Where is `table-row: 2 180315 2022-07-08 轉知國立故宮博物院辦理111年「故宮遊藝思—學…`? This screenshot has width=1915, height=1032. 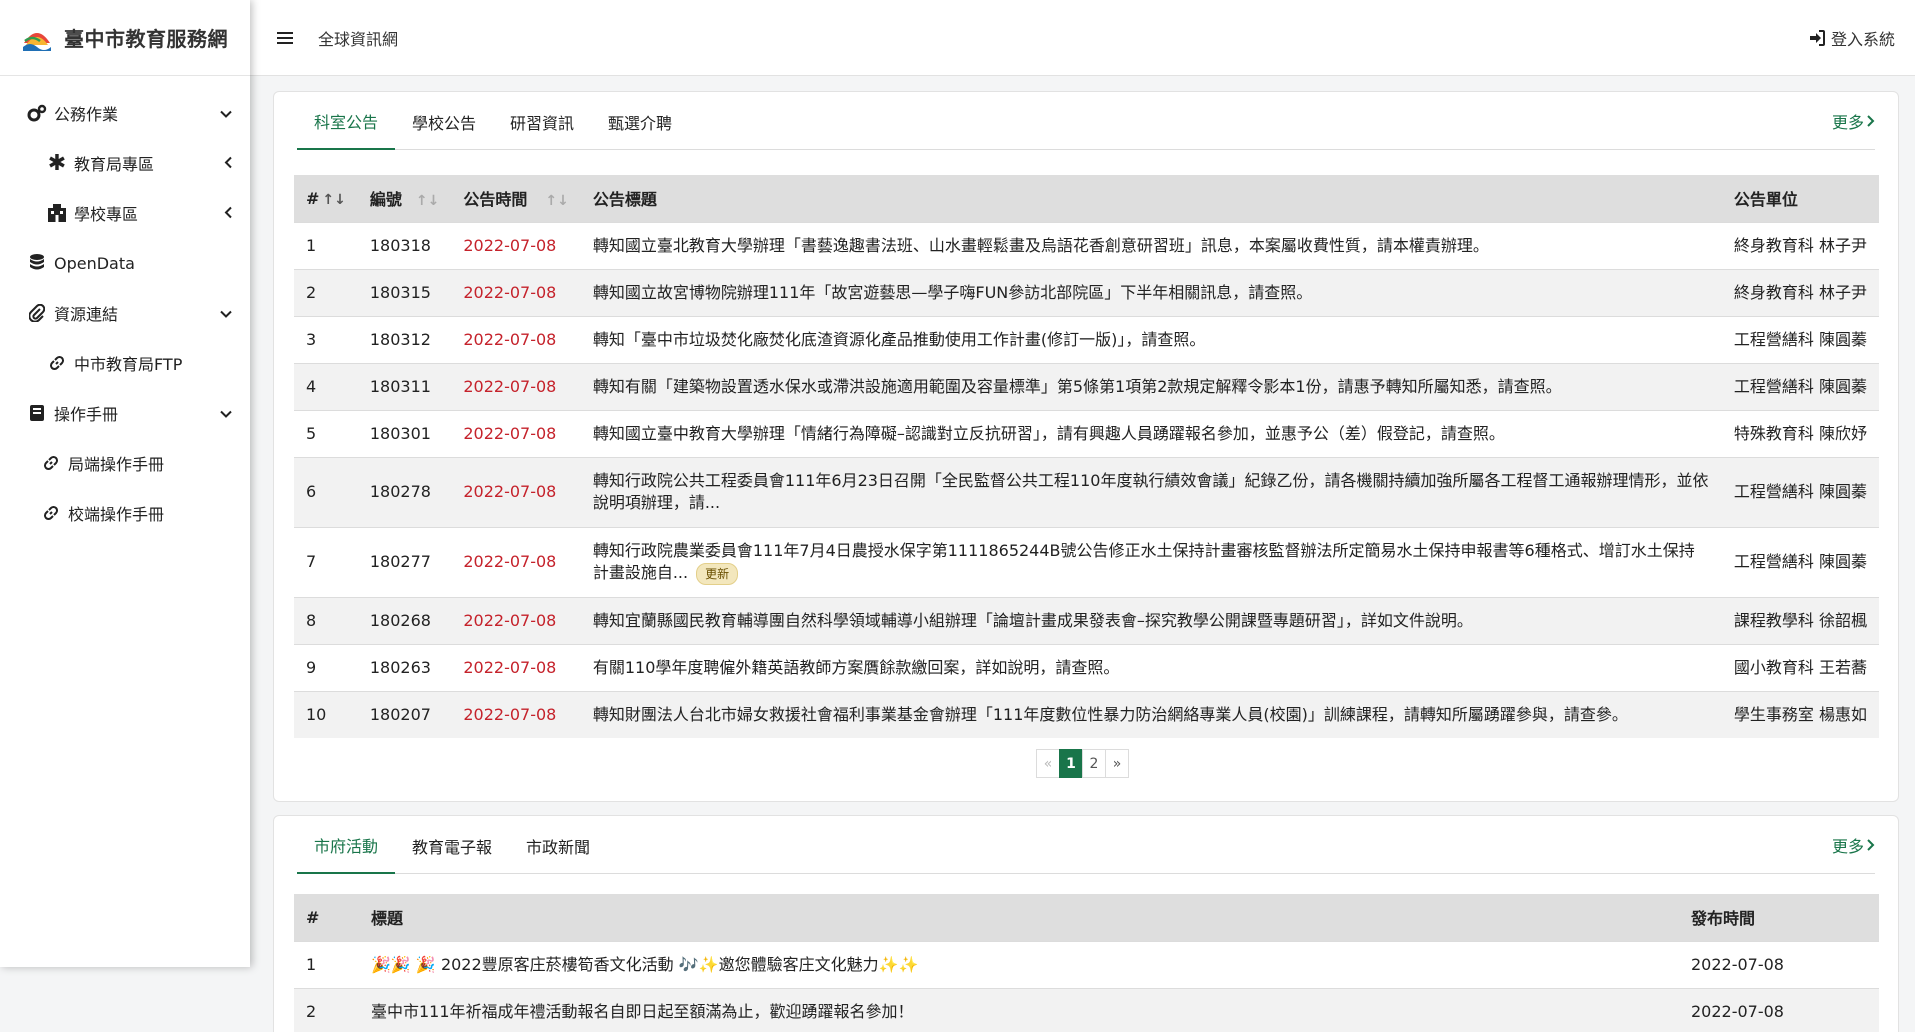 table-row: 2 180315 2022-07-08 轉知國立故宮博物院辦理111年「故宮遊藝思—學… is located at coordinates (1086, 292).